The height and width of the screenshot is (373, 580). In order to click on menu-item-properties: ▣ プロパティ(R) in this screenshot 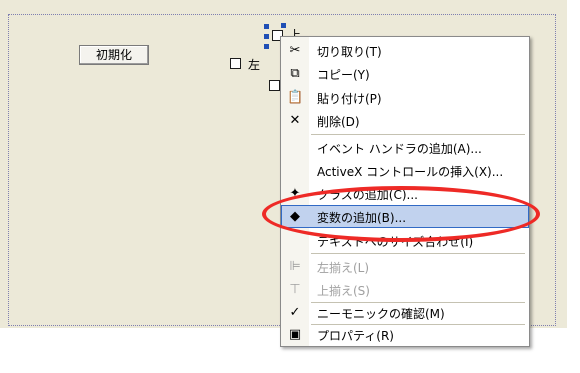, I will do `click(405, 334)`.